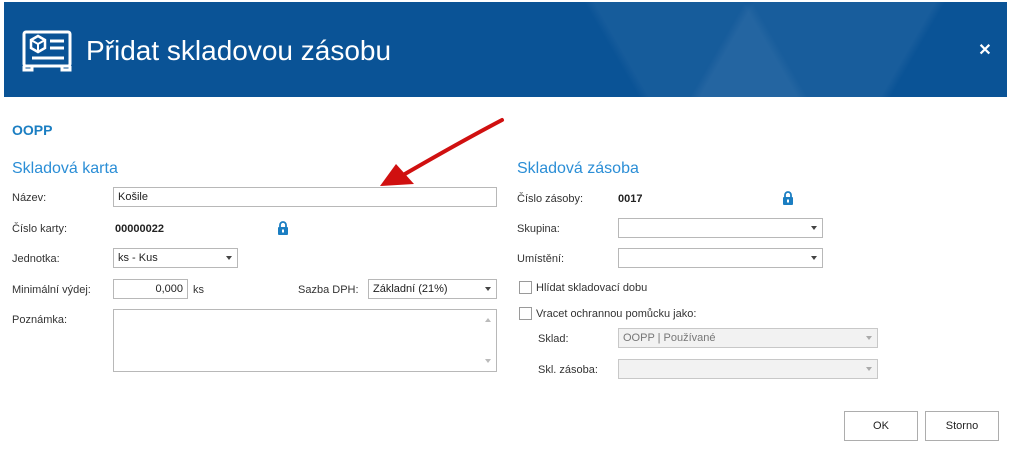  I want to click on sazba-dph-value: Základní (21%), so click(410, 289).